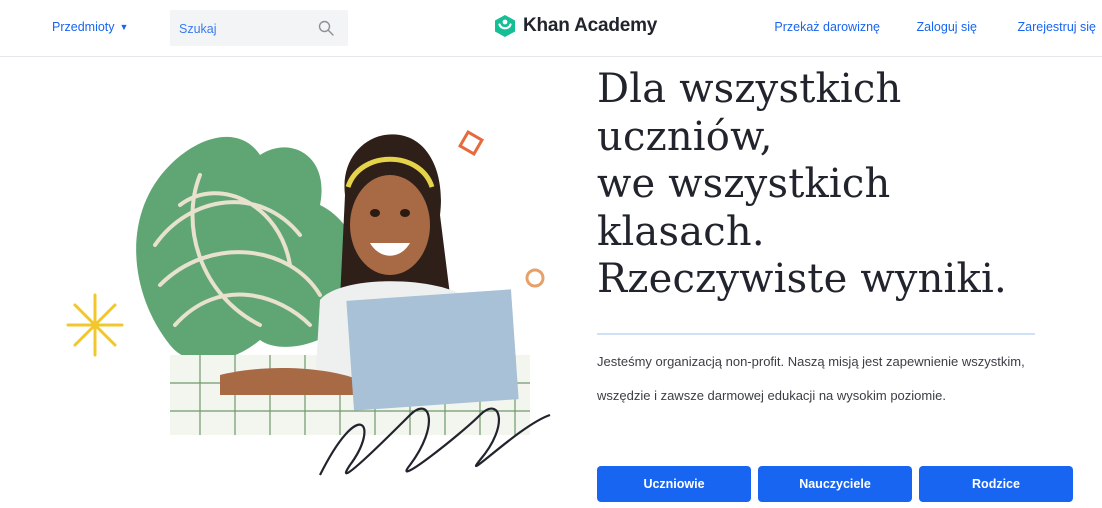  I want to click on search-box, so click(259, 29).